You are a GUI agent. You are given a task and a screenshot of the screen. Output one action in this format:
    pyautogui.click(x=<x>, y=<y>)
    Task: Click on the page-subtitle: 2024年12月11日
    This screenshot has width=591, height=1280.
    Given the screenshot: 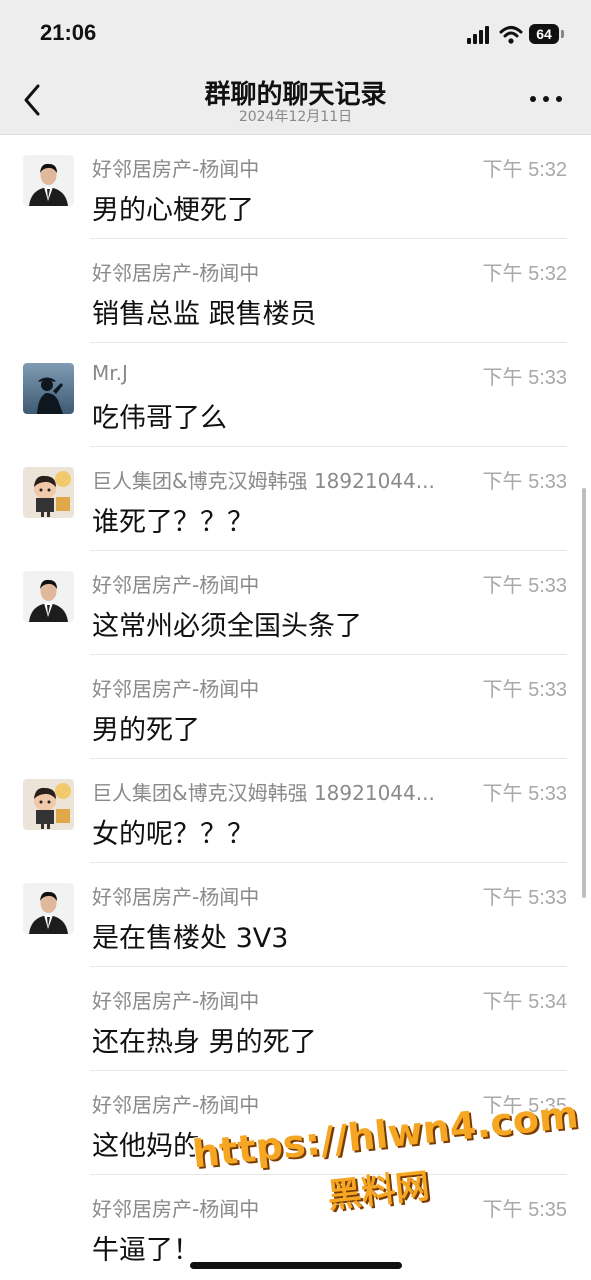 What is the action you would take?
    pyautogui.click(x=295, y=117)
    